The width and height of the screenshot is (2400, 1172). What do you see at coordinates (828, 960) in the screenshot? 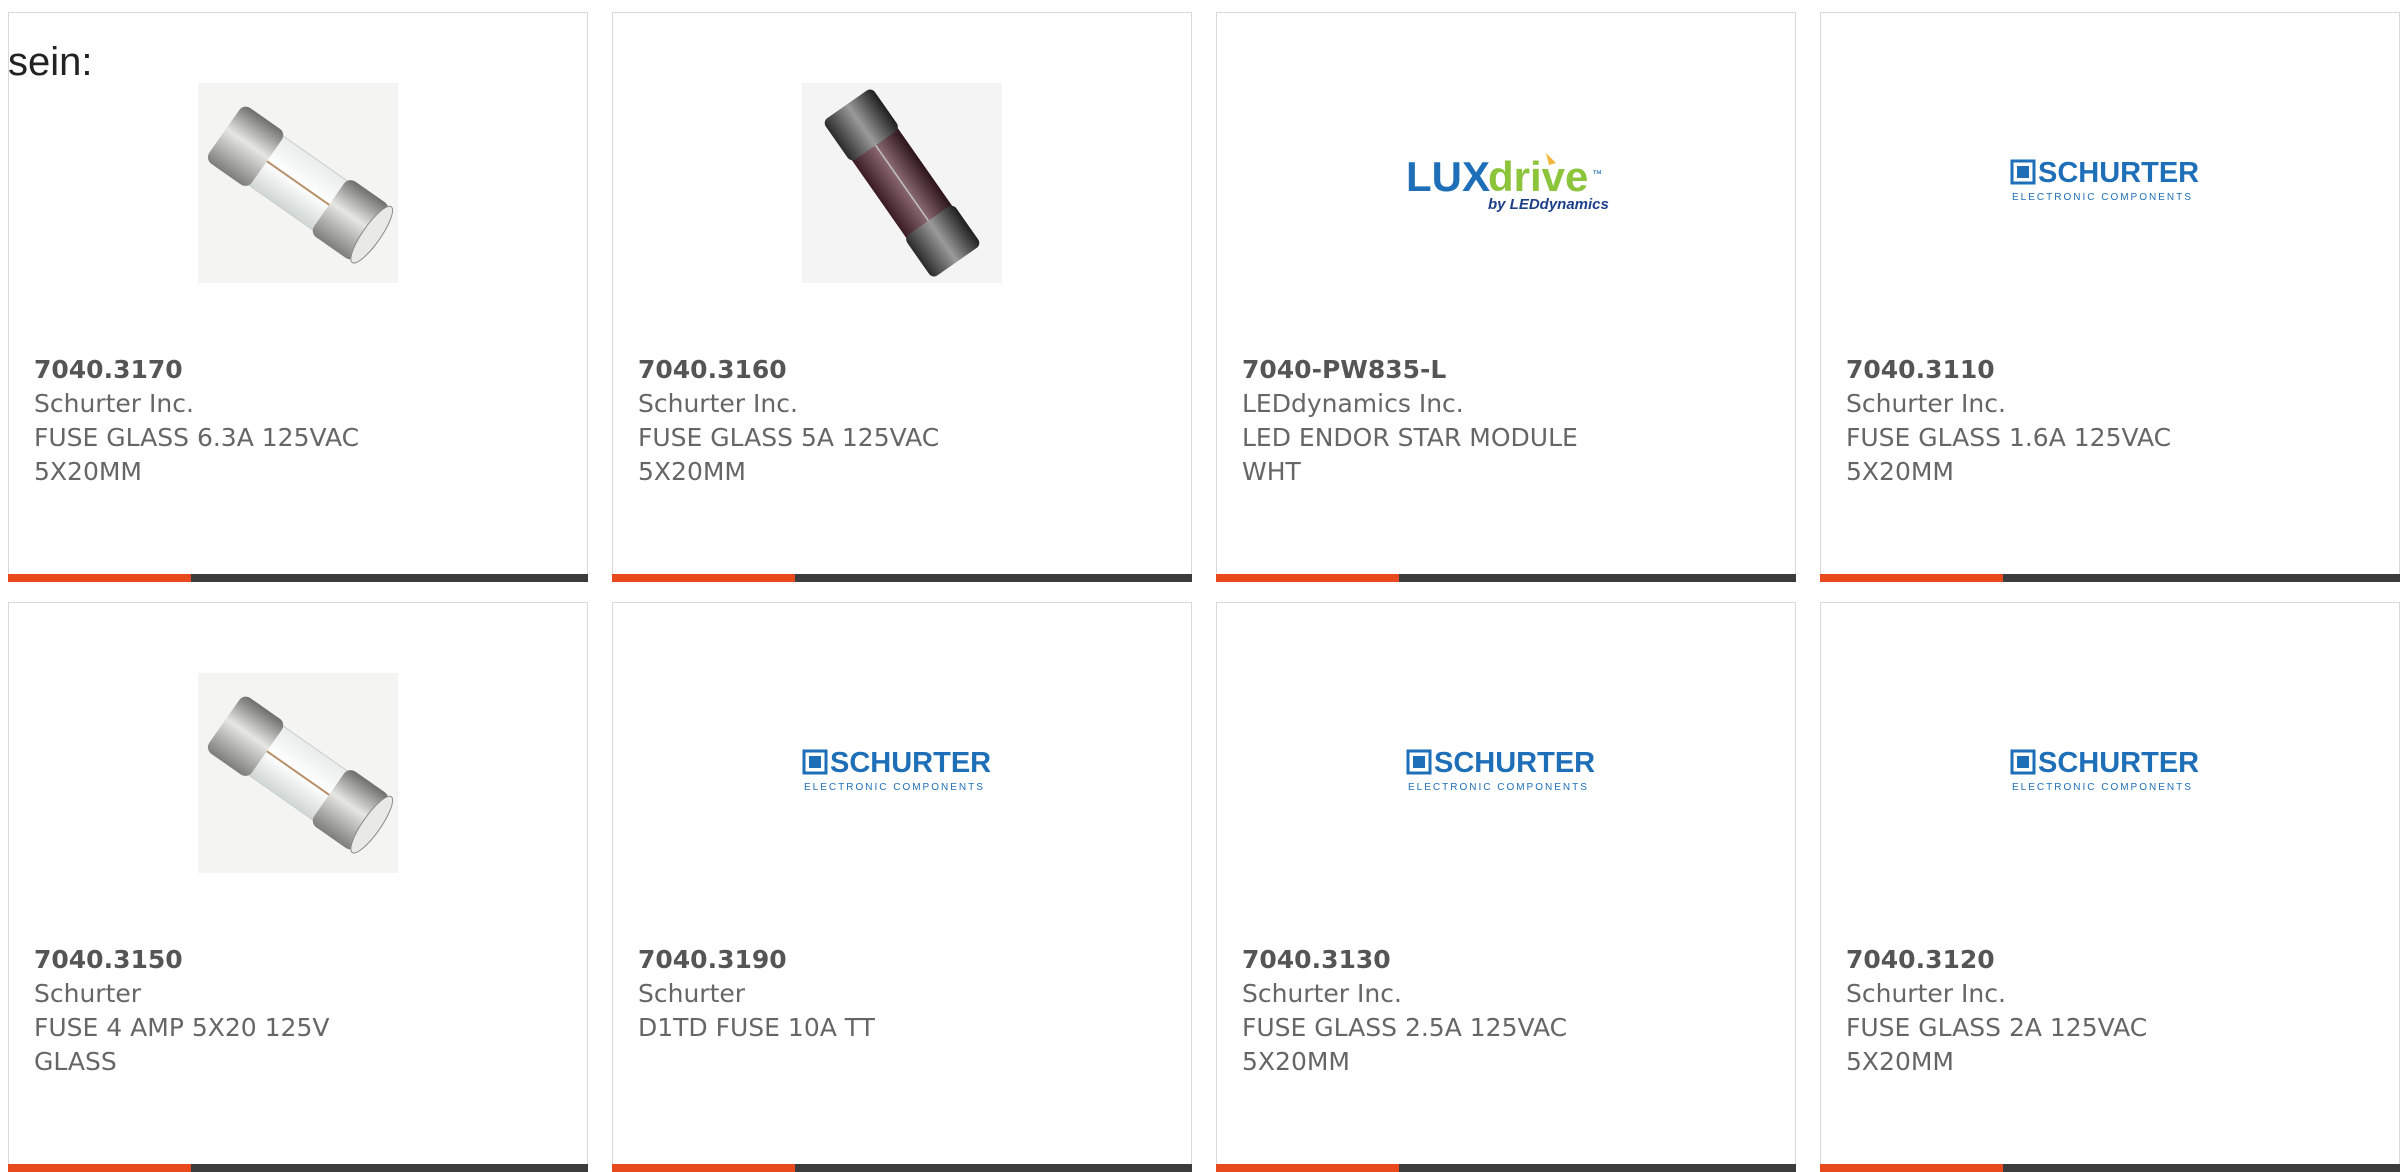
I see `part-number: 7040.3190` at bounding box center [828, 960].